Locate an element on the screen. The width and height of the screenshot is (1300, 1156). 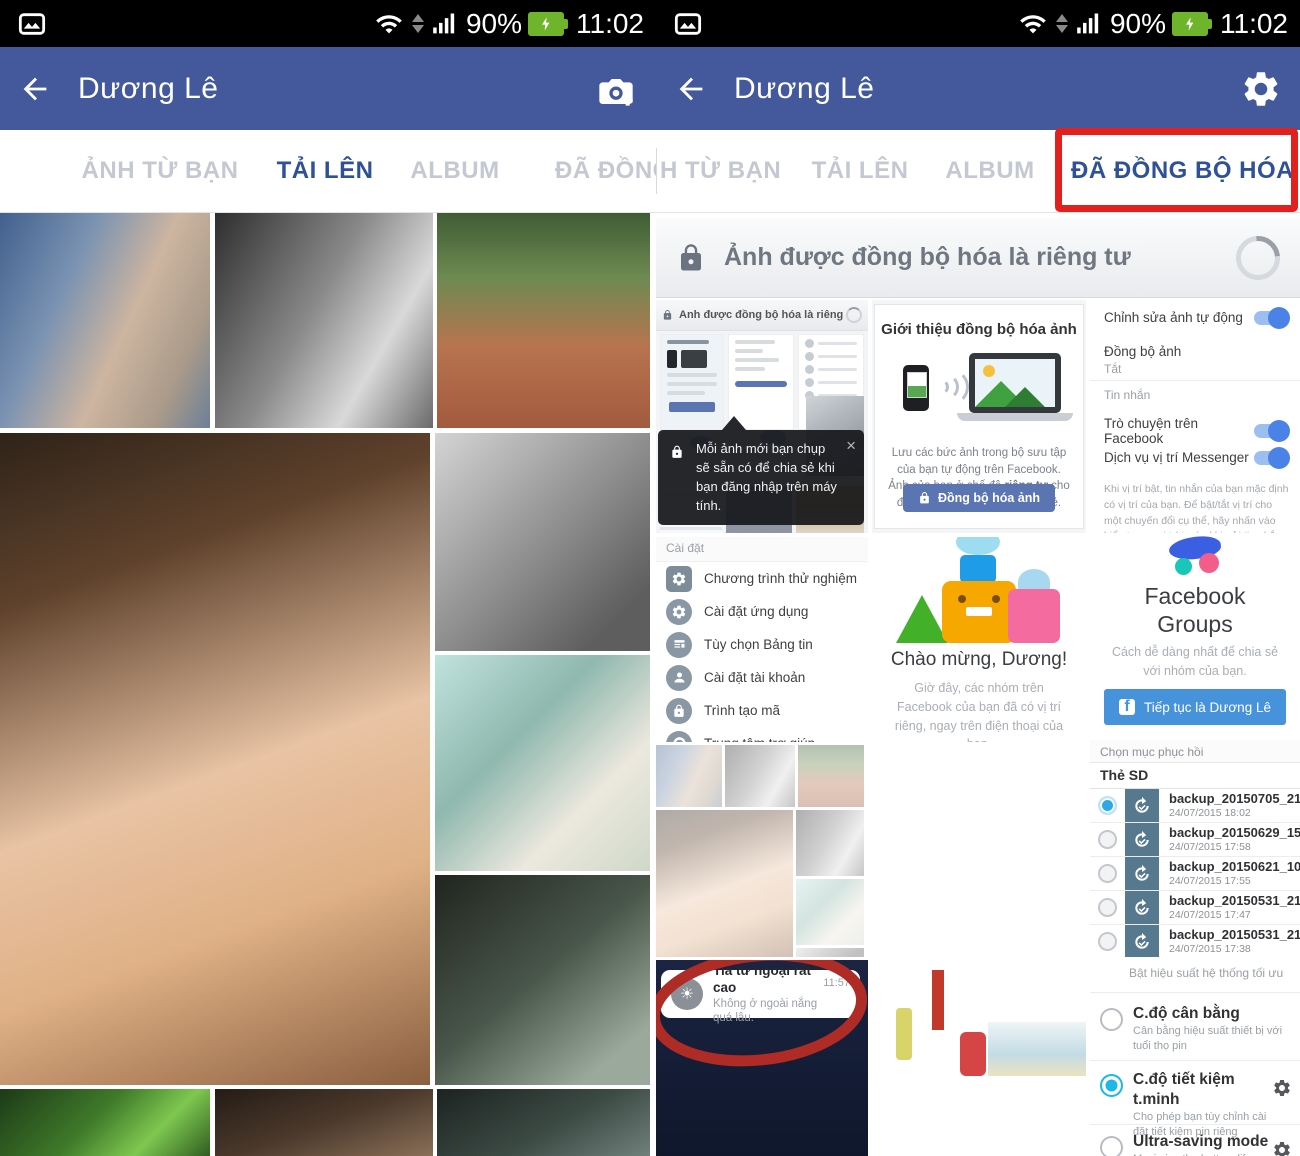
store-banner is located at coordinates (938, 1000).